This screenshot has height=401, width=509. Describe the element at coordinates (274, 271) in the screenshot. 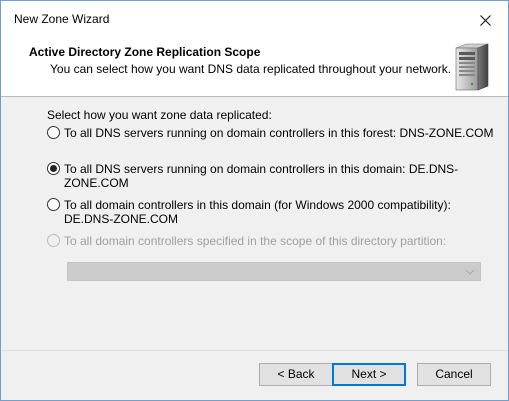

I see `partition-dropdown` at that location.